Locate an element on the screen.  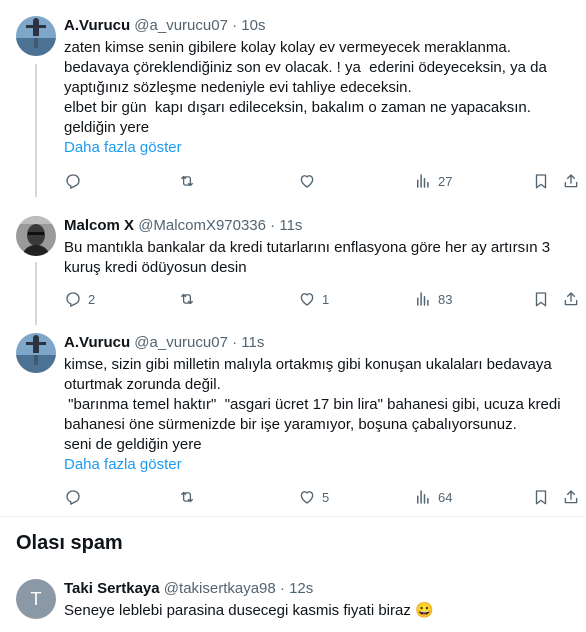
tweet-header: Malcom X @MalcomX970336 · 11s is located at coordinates (183, 226).